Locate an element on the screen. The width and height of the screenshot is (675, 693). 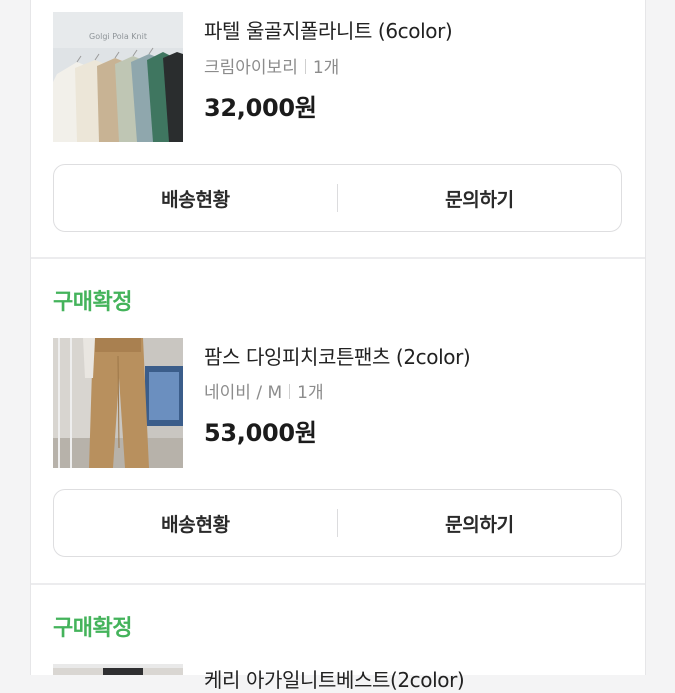
pants-image is located at coordinates (118, 403).